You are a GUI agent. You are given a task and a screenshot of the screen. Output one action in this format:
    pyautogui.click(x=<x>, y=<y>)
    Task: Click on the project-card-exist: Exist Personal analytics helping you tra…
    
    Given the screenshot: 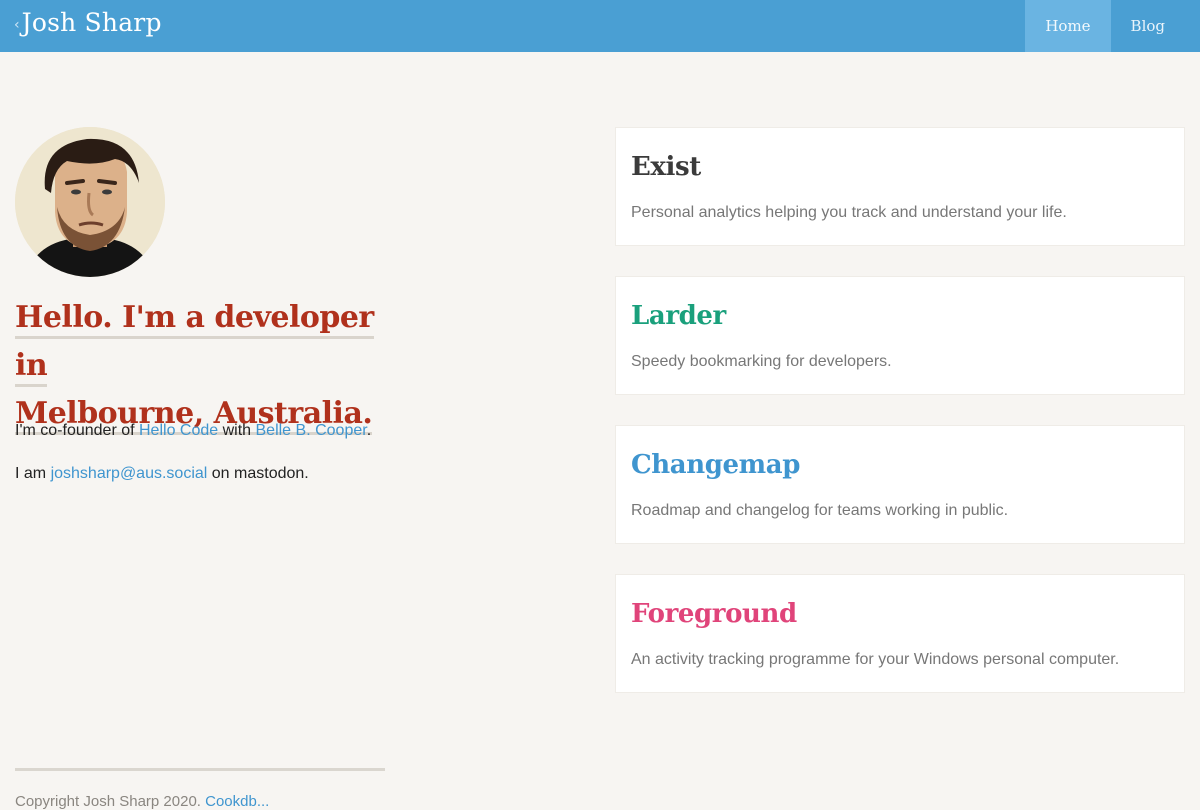 What is the action you would take?
    pyautogui.click(x=900, y=186)
    